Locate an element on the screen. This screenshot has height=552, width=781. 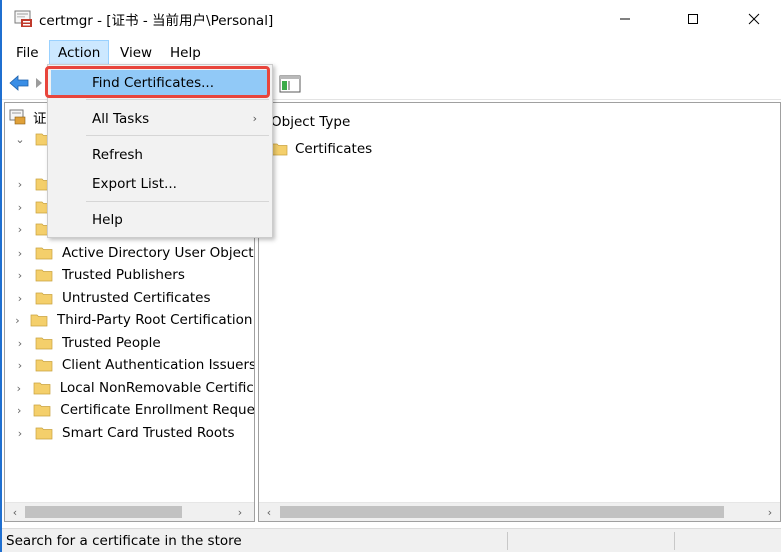
title-bar: certmgr - [证书 - 当前用户\Personal] is located at coordinates (391, 19).